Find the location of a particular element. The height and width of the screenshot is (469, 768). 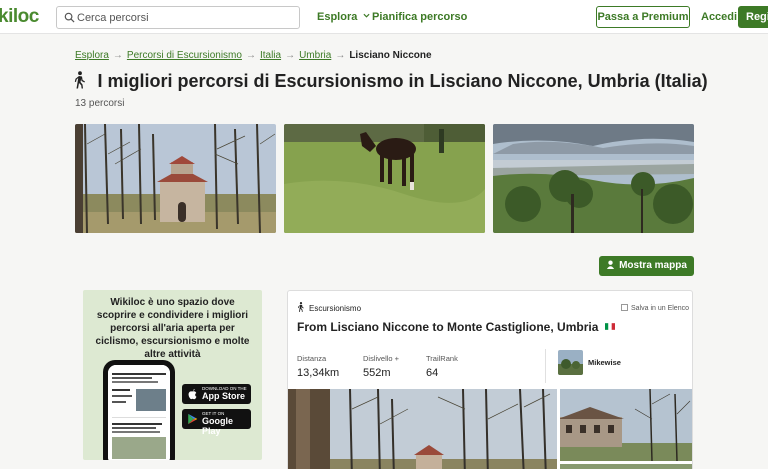

appstore-big-text: App Store is located at coordinates (224, 396).